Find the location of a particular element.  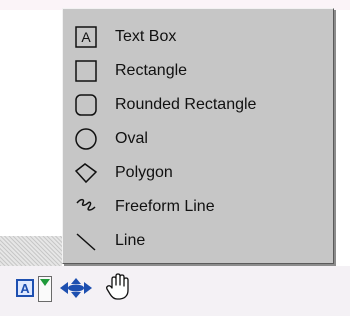

pan-tool-button is located at coordinates (118, 289).